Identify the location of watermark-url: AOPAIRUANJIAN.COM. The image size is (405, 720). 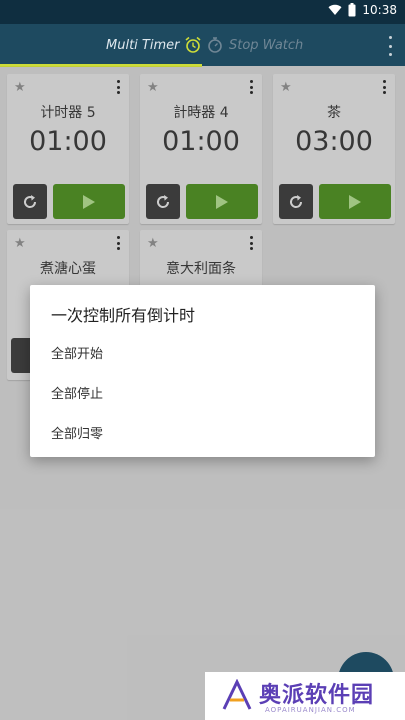
(310, 710).